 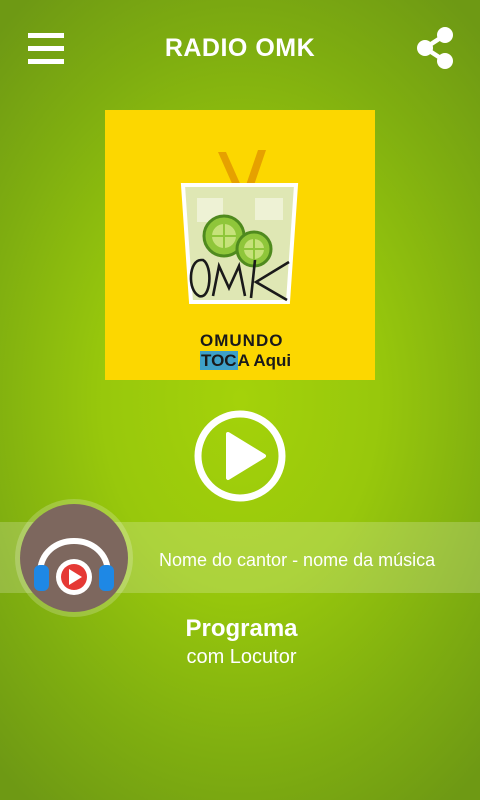 I want to click on app-header: RADIO OMK, so click(x=240, y=50).